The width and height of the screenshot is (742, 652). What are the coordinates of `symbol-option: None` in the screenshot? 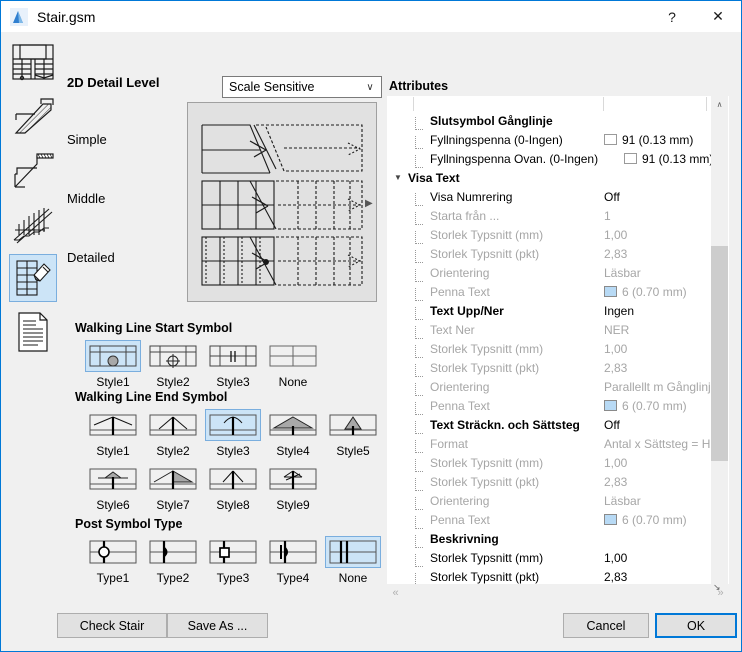 It's located at (353, 560).